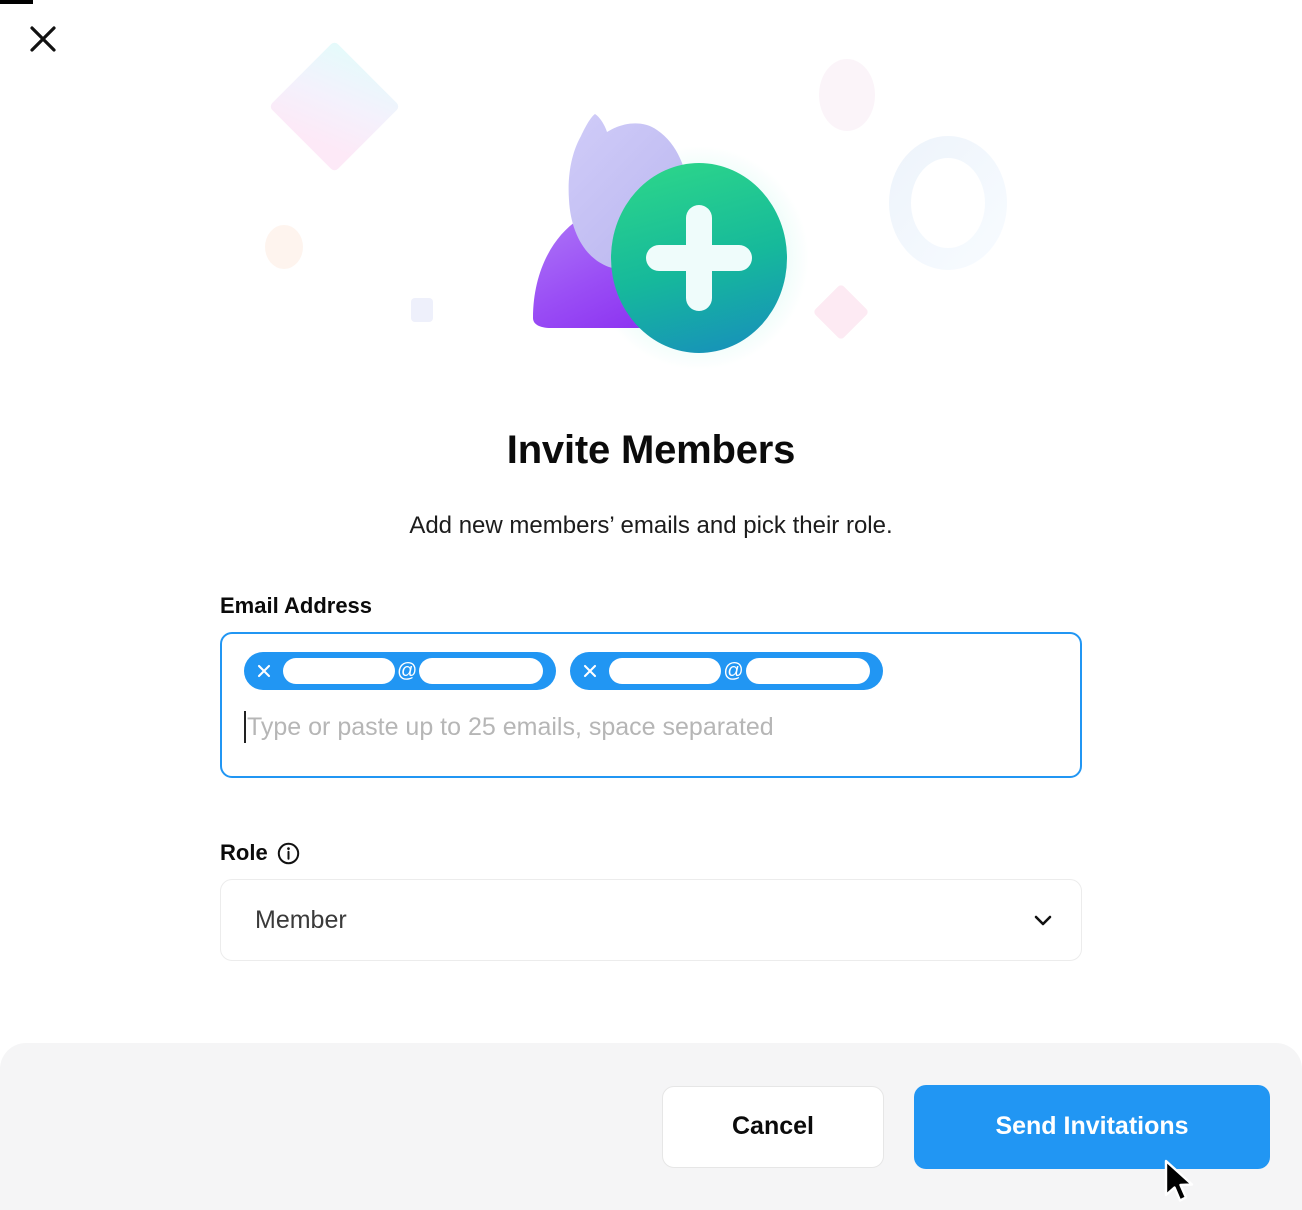  What do you see at coordinates (296, 606) in the screenshot?
I see `email-label-text: Email Address` at bounding box center [296, 606].